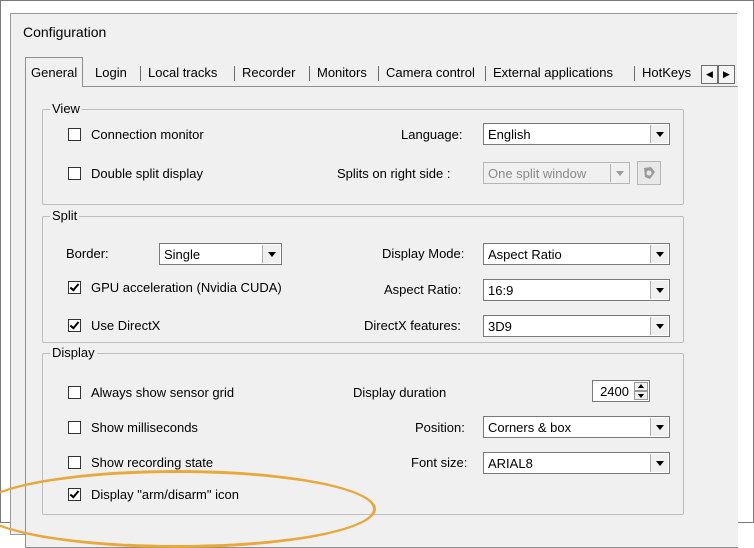  What do you see at coordinates (430, 73) in the screenshot?
I see `tab-camera-control: Camera control` at bounding box center [430, 73].